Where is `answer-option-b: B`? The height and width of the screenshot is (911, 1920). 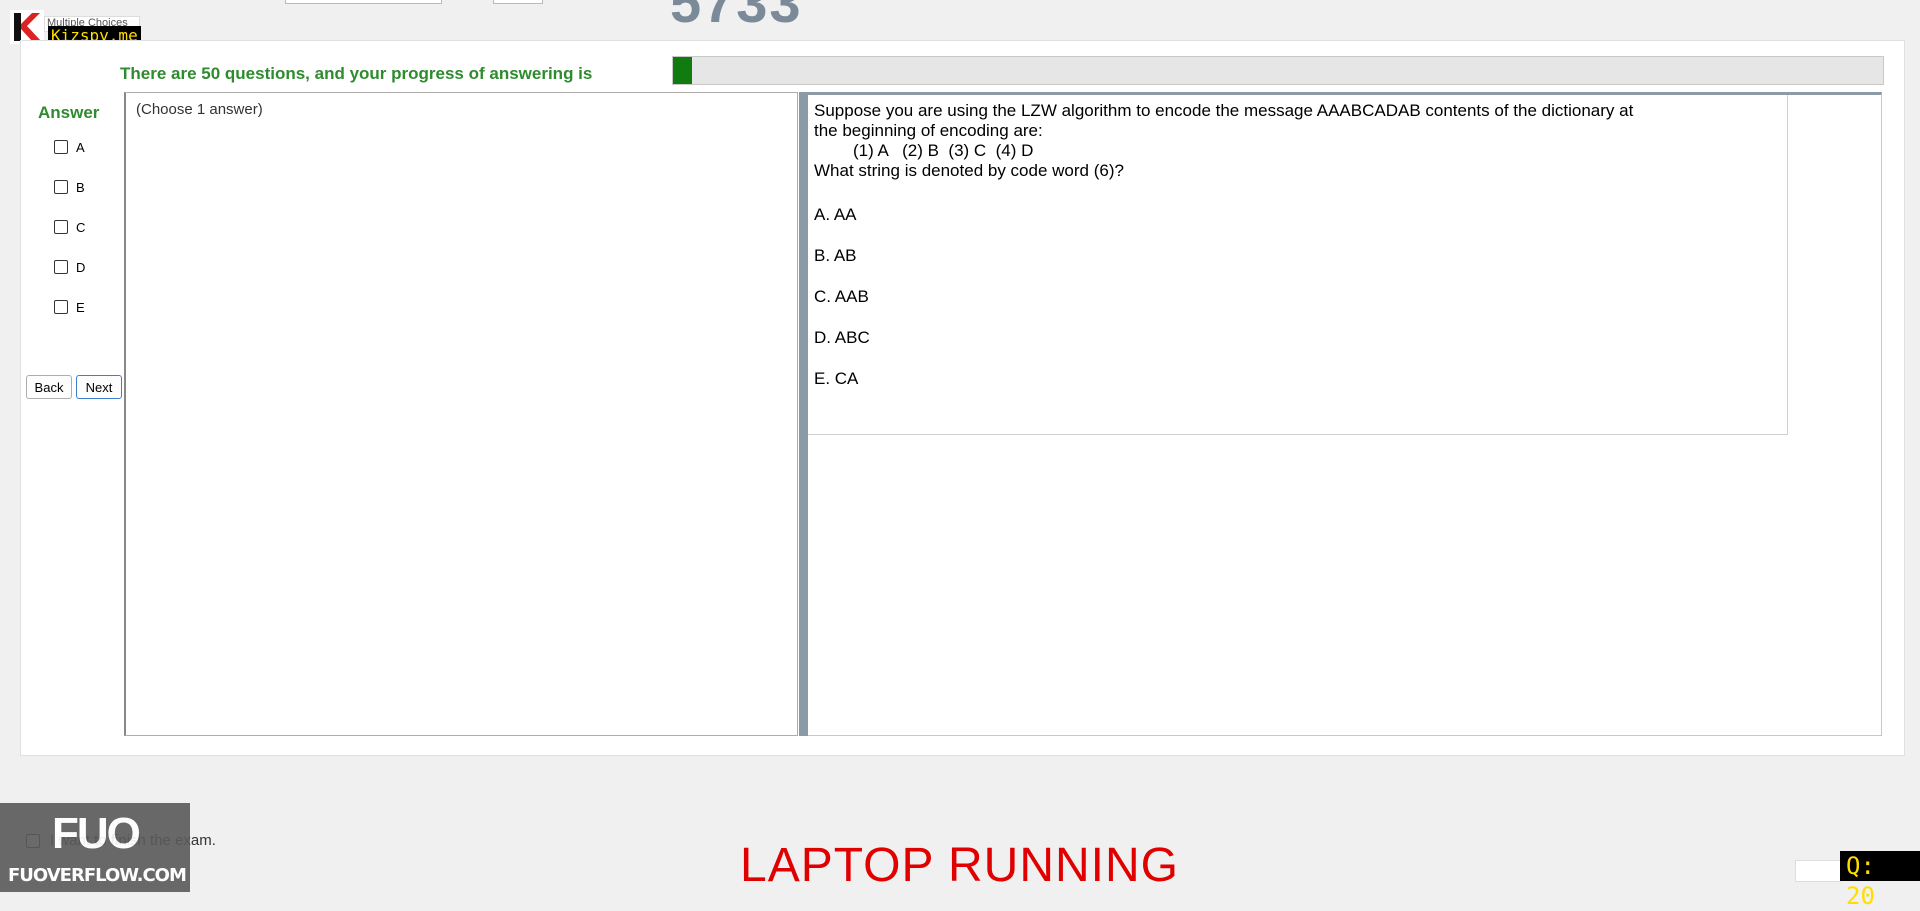
answer-option-b: B is located at coordinates (69, 187).